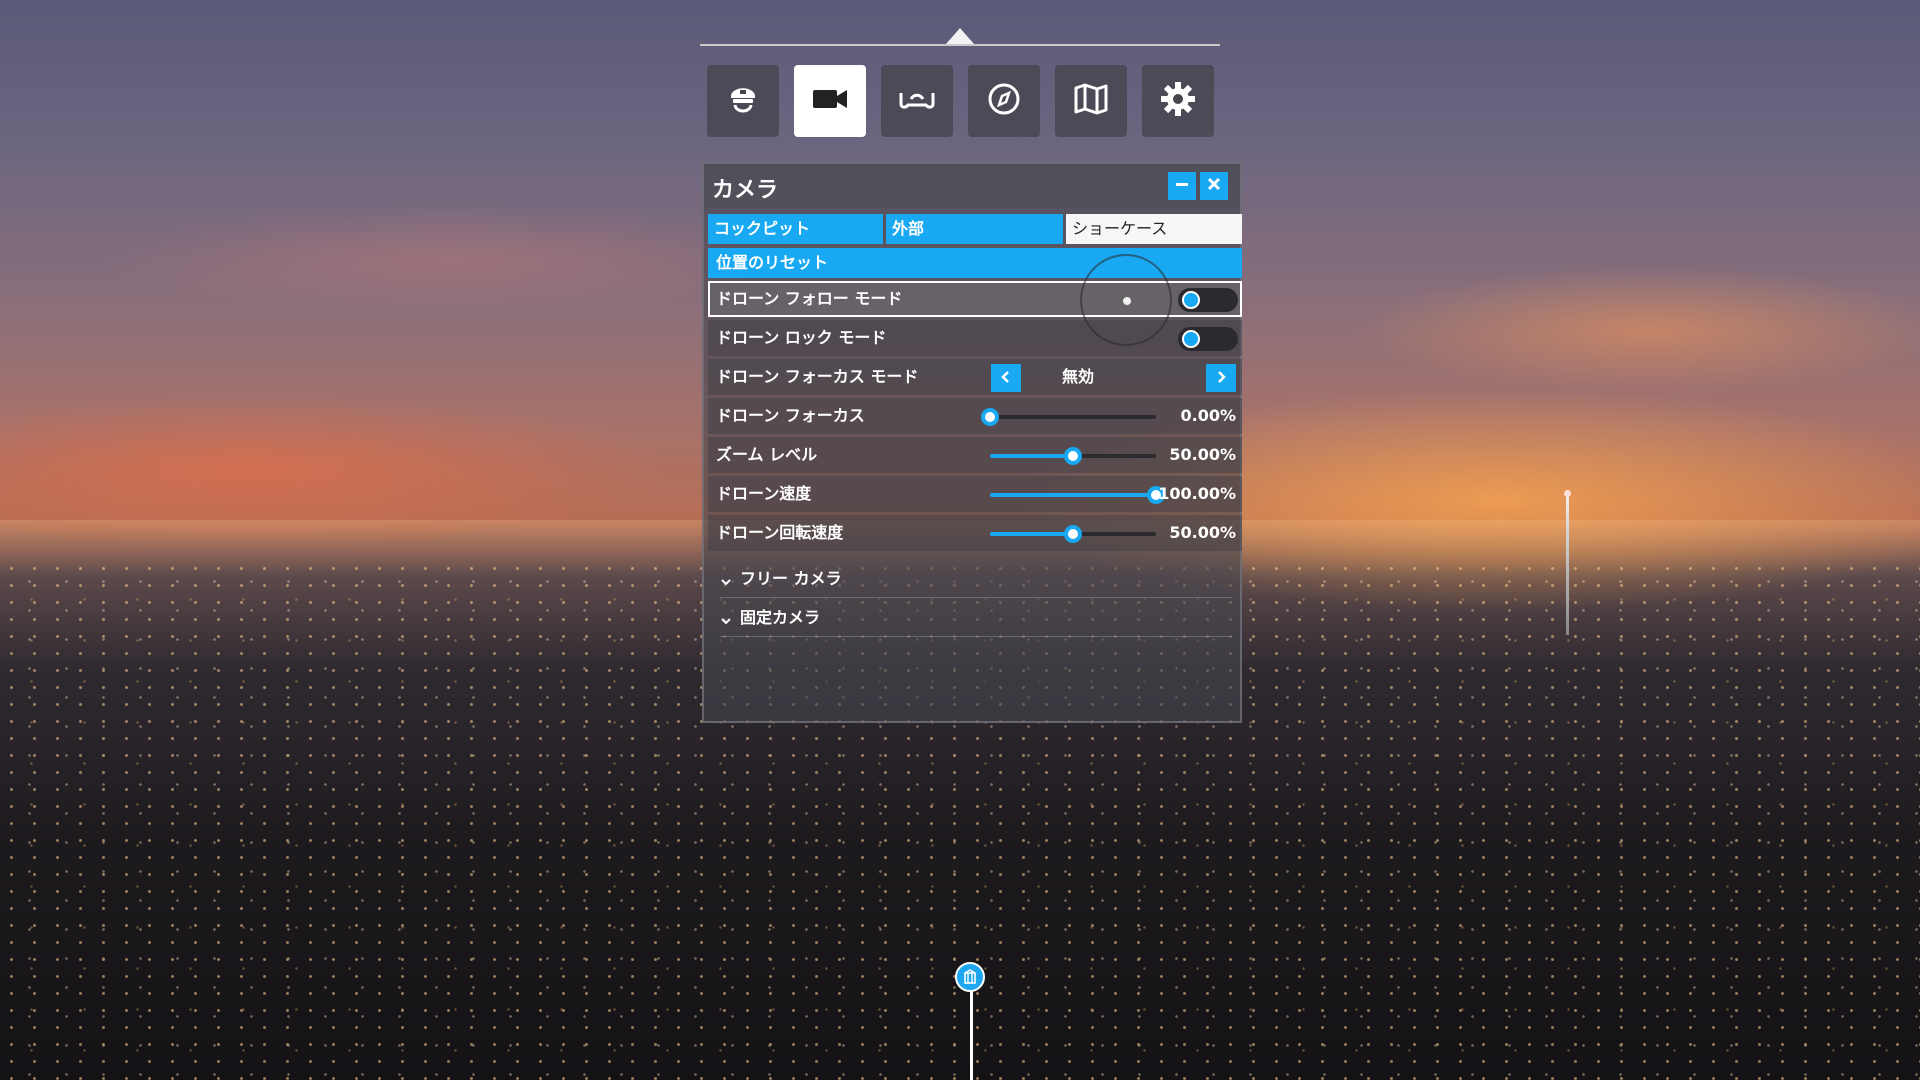 The width and height of the screenshot is (1920, 1080). Describe the element at coordinates (972, 186) in the screenshot. I see `panel-header: カメラ` at that location.